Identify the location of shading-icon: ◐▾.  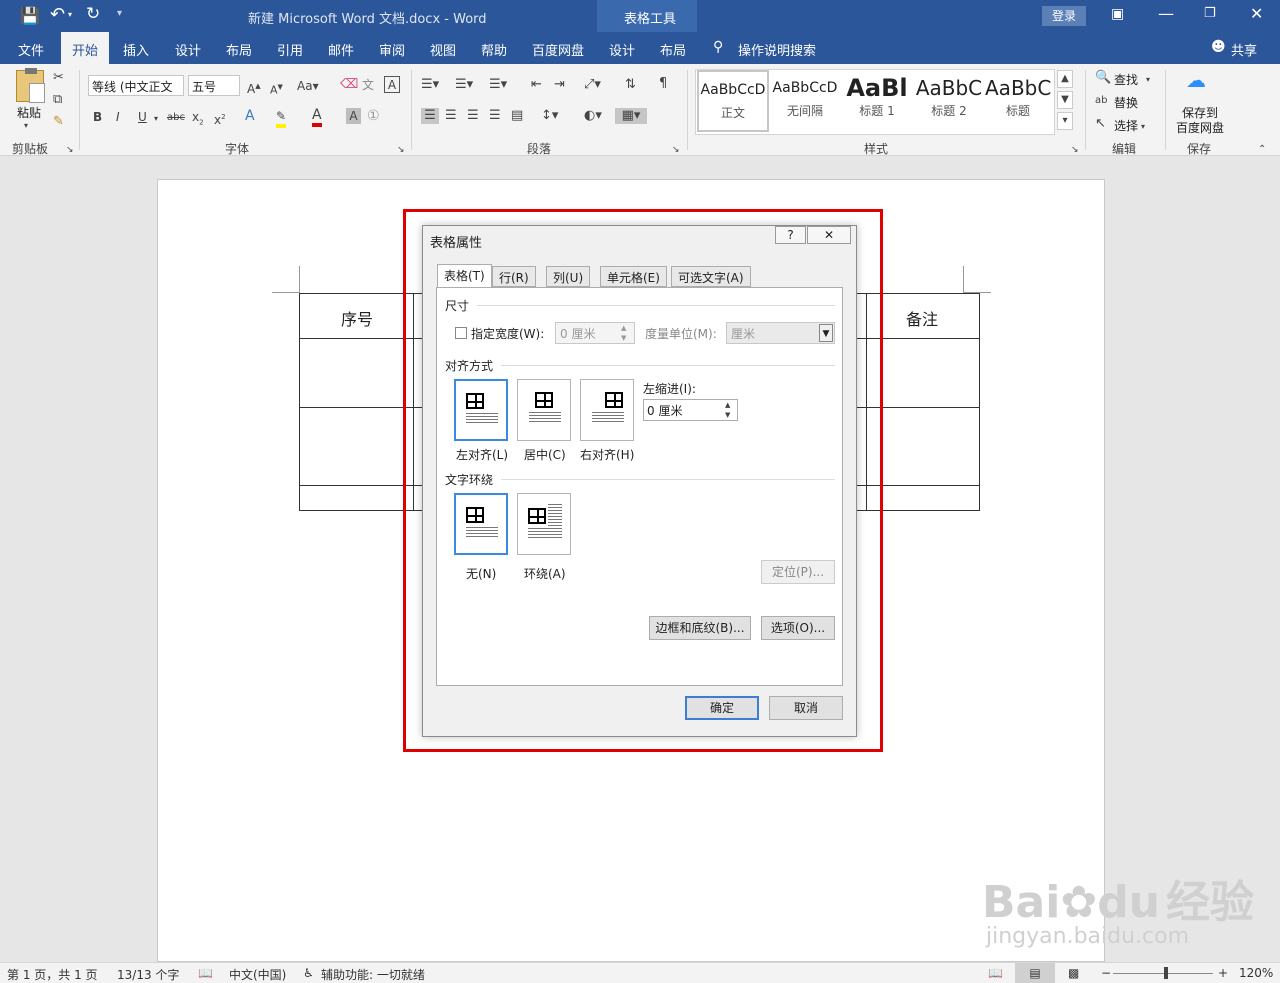
(593, 116).